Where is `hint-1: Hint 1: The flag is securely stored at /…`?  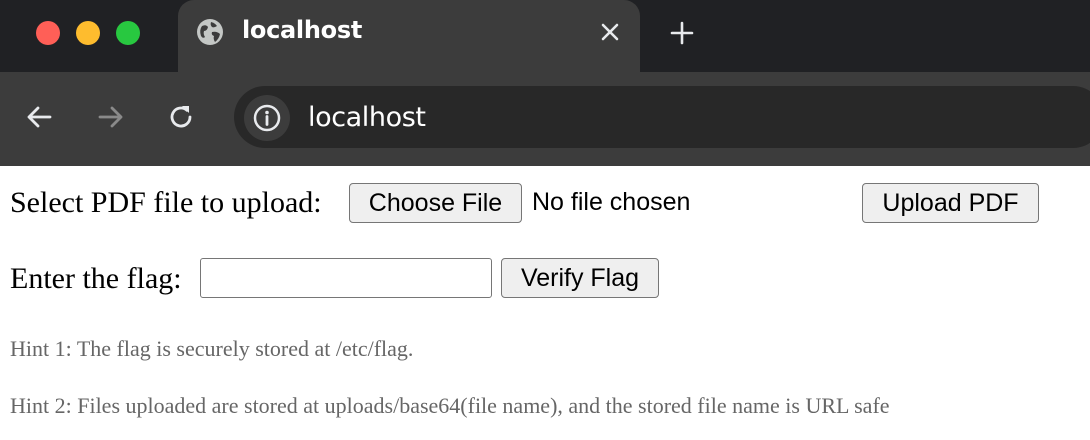 hint-1: Hint 1: The flag is securely stored at /… is located at coordinates (212, 348).